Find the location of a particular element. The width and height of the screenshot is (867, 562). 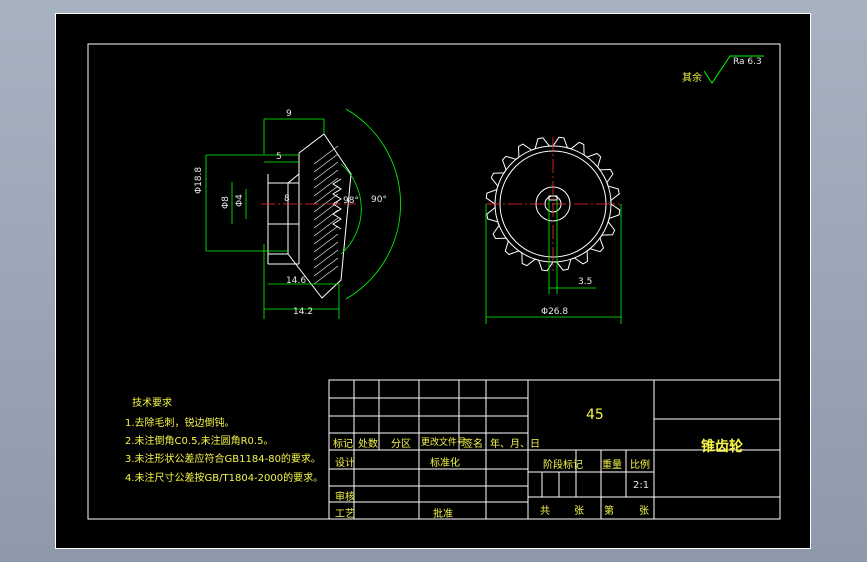

dim-tip-diameter: Φ26.8 is located at coordinates (555, 312).